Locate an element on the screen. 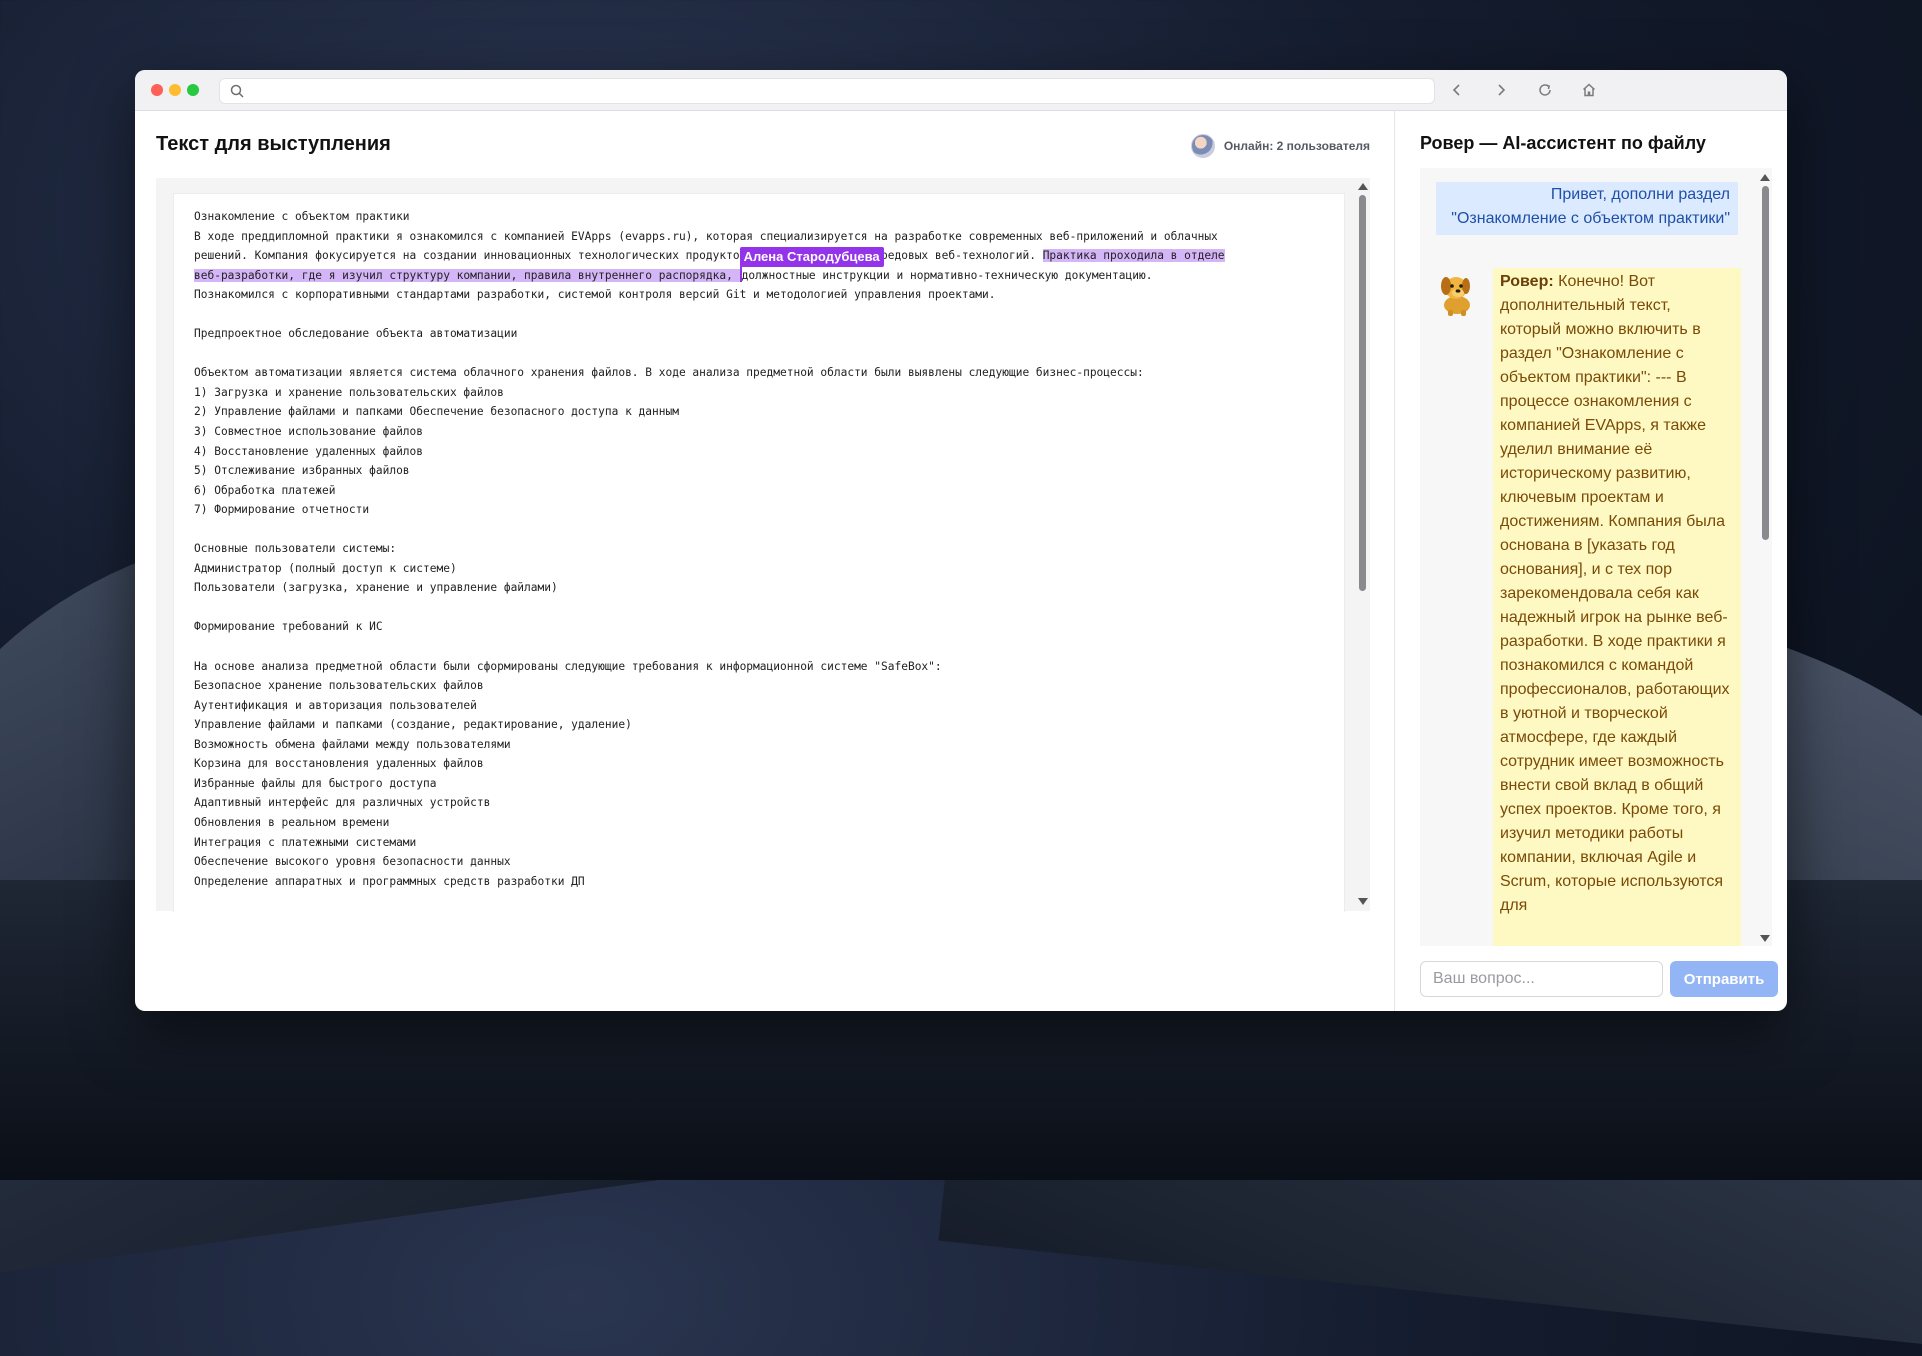 The image size is (1922, 1356). assistant-title: Ровер — AI-ассистент по файлу is located at coordinates (1563, 143).